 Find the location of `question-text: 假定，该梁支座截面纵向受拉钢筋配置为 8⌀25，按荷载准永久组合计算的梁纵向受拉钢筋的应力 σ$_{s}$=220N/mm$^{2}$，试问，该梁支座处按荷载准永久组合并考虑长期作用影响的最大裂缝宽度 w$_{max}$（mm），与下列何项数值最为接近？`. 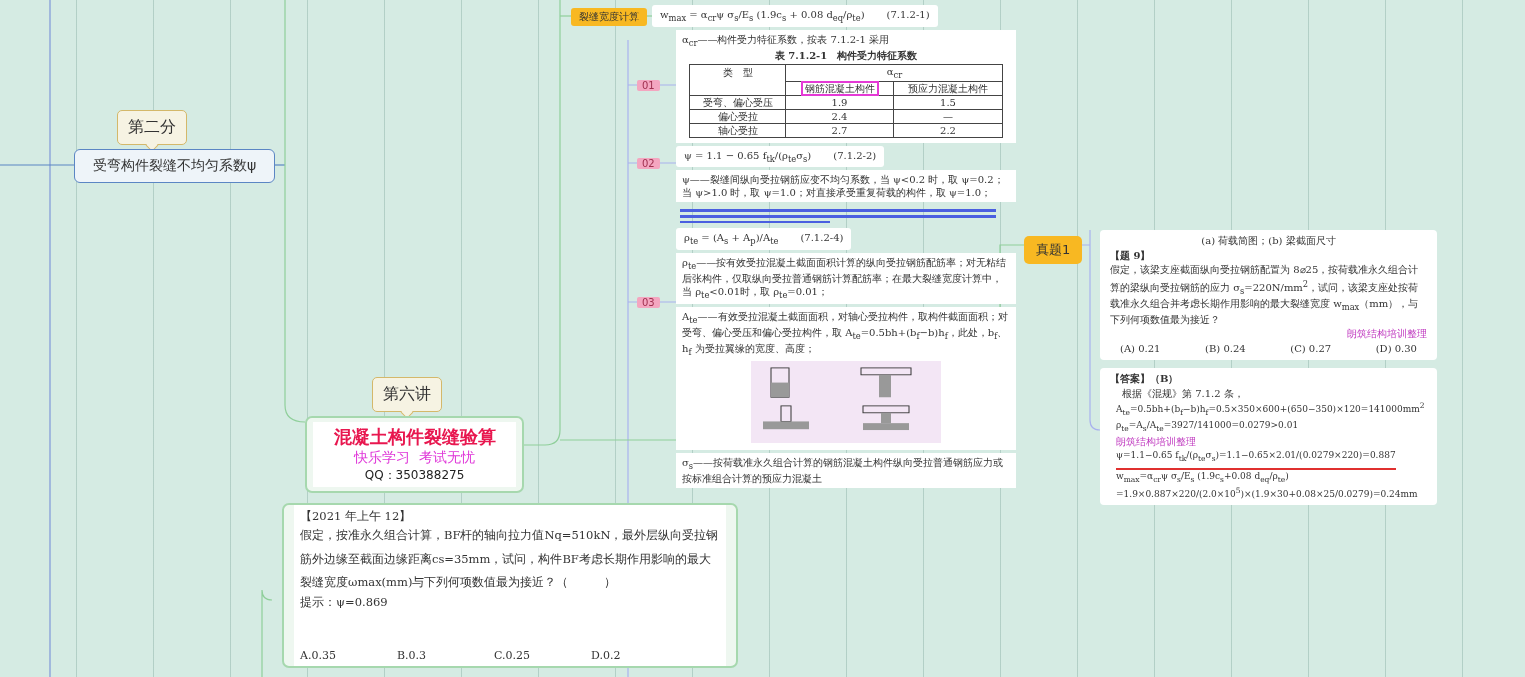

question-text: 假定，该梁支座截面纵向受拉钢筋配置为 8⌀25，按荷载准永久组合计算的梁纵向受拉钢筋的应力 σ$_{s}$=220N/mm$^{2}$，试问，该梁支座处按荷载准永久组合并考虑长期作用影响的最大裂缝宽度 w$_{max}$（mm），与下列何项数值最为接近？ is located at coordinates (1265, 295).